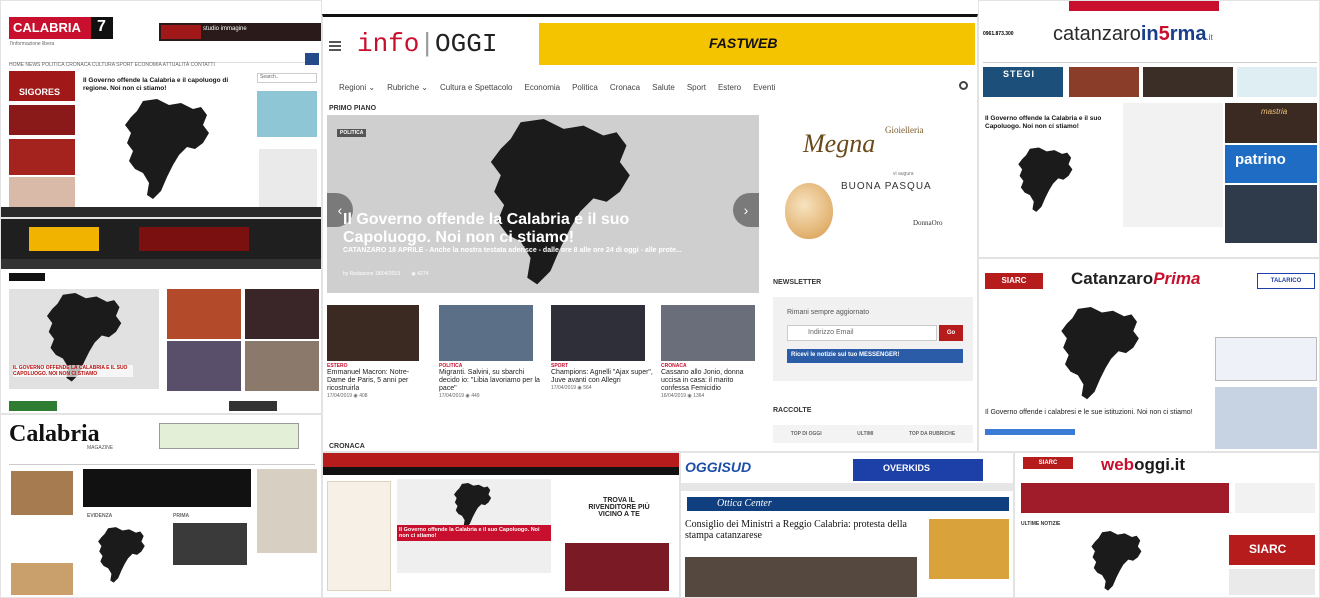 The image size is (1320, 598). What do you see at coordinates (407, 87) in the screenshot?
I see `nav-rubriche: Rubriche ⌄` at bounding box center [407, 87].